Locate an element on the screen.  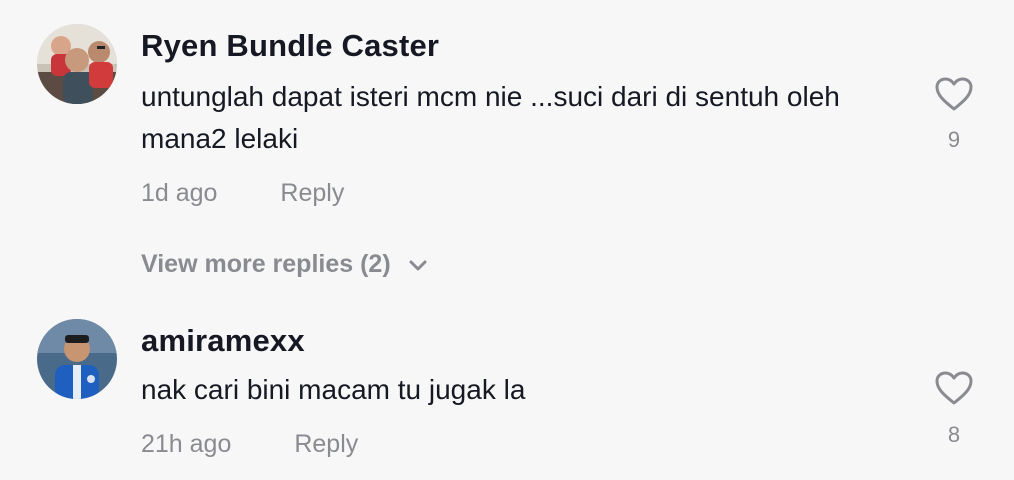
comment-text: nak cari bini macam tu jugak la is located at coordinates (333, 389).